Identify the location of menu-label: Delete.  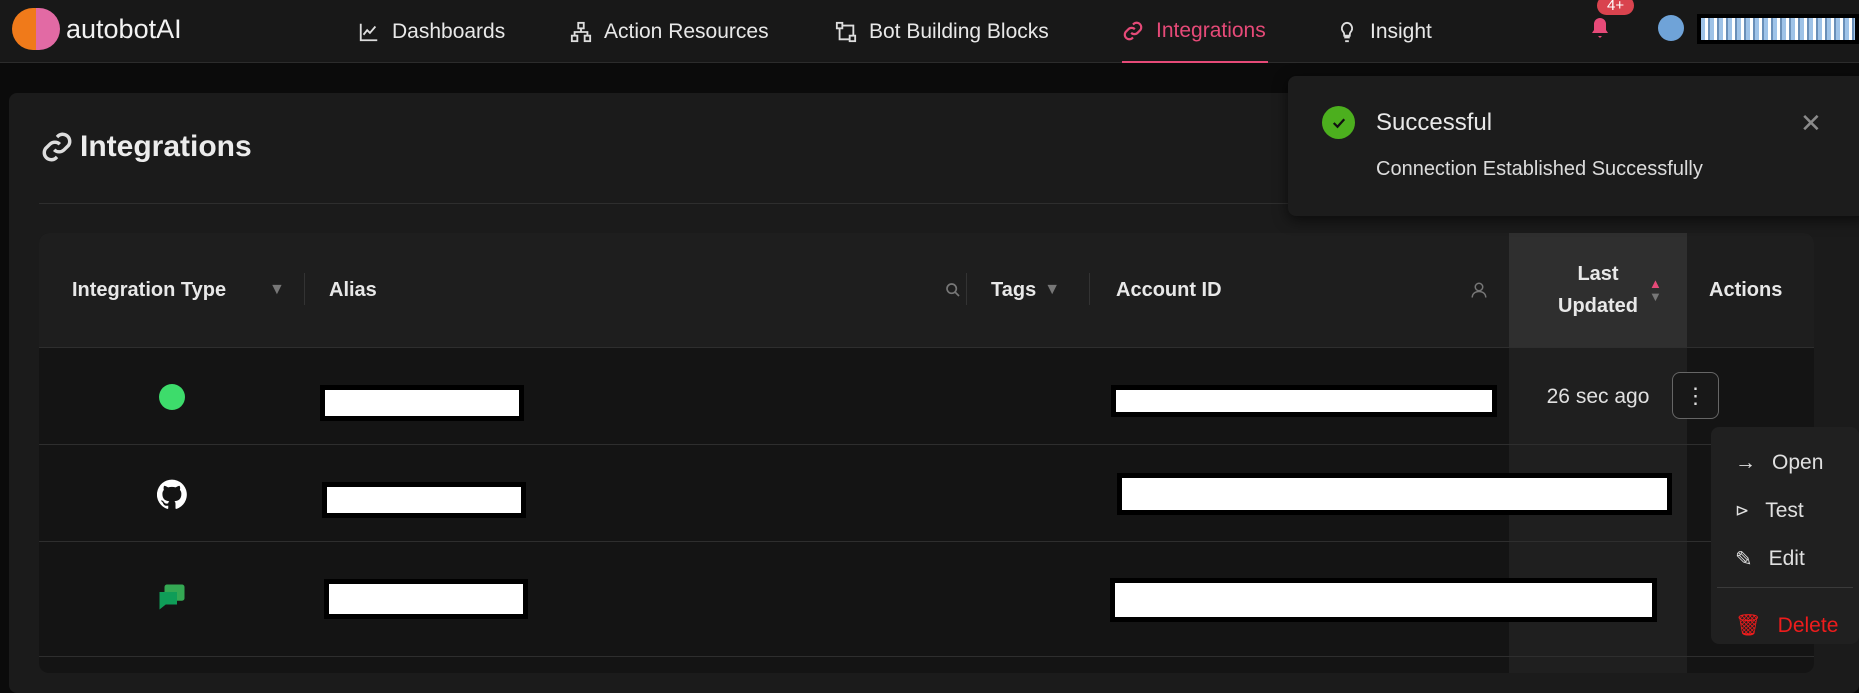
(1808, 625).